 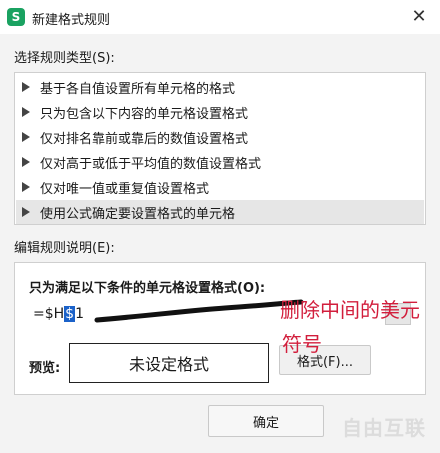 I want to click on ok-button: 确定, so click(x=266, y=421).